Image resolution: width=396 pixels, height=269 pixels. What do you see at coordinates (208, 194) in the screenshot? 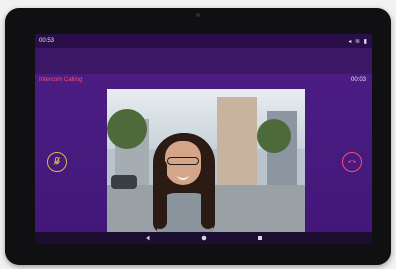
I see `person-hair-right` at bounding box center [208, 194].